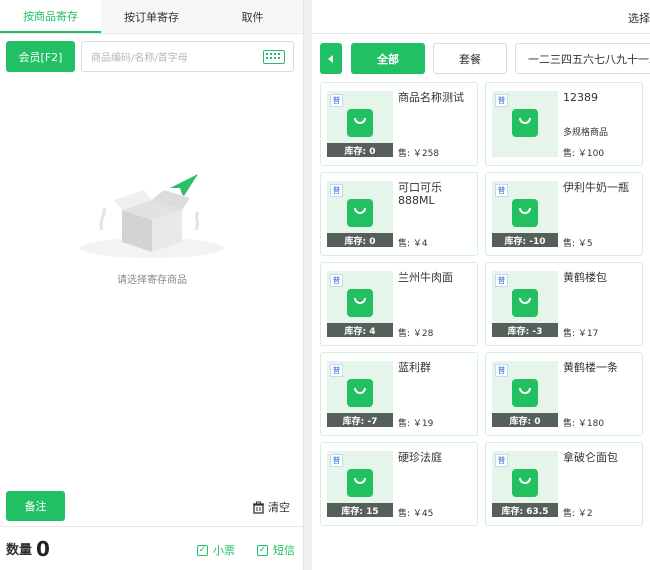 The width and height of the screenshot is (650, 570). Describe the element at coordinates (413, 244) in the screenshot. I see `product-price: 售: ￥4` at that location.